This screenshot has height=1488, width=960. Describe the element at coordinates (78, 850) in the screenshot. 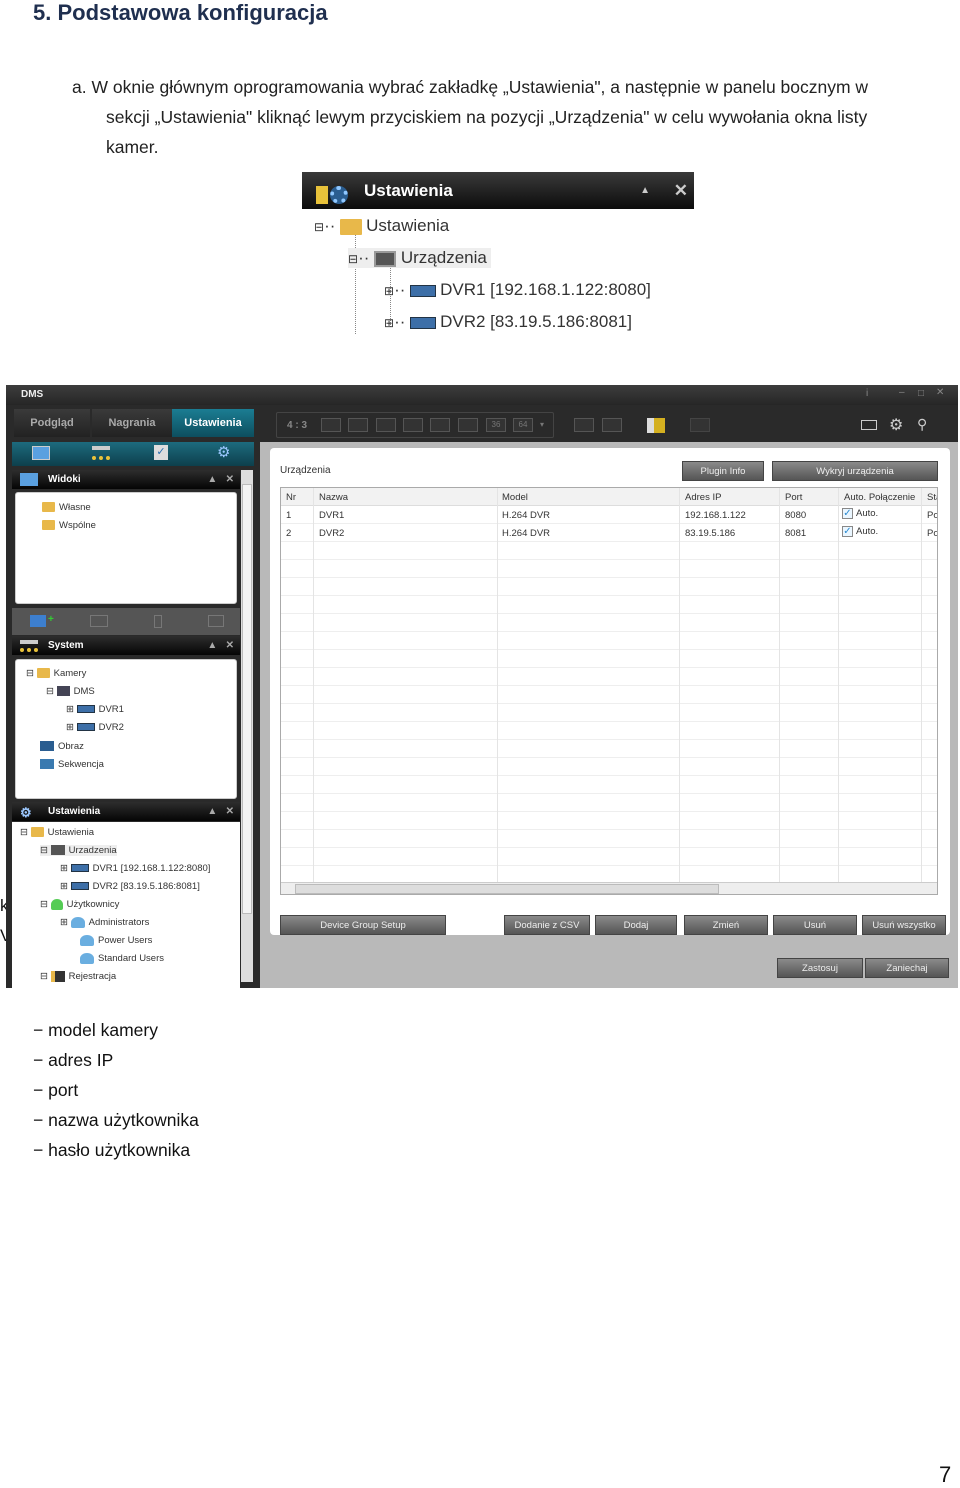

I see `tree-item-urzadzenia: ⊟ Urzadzenia` at that location.